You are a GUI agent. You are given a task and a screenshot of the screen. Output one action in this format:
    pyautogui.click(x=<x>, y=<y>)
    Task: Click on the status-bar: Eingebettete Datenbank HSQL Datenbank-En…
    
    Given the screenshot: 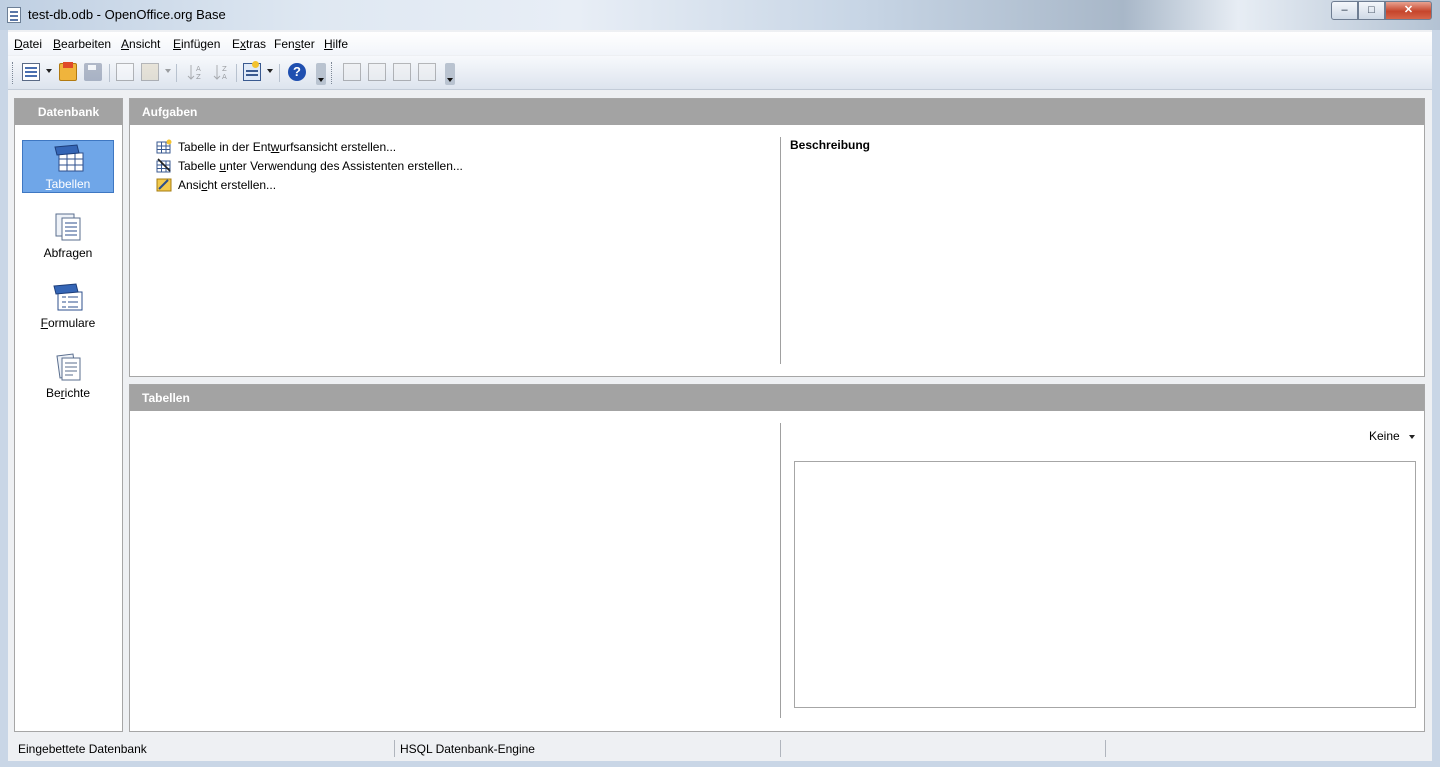 What is the action you would take?
    pyautogui.click(x=720, y=749)
    